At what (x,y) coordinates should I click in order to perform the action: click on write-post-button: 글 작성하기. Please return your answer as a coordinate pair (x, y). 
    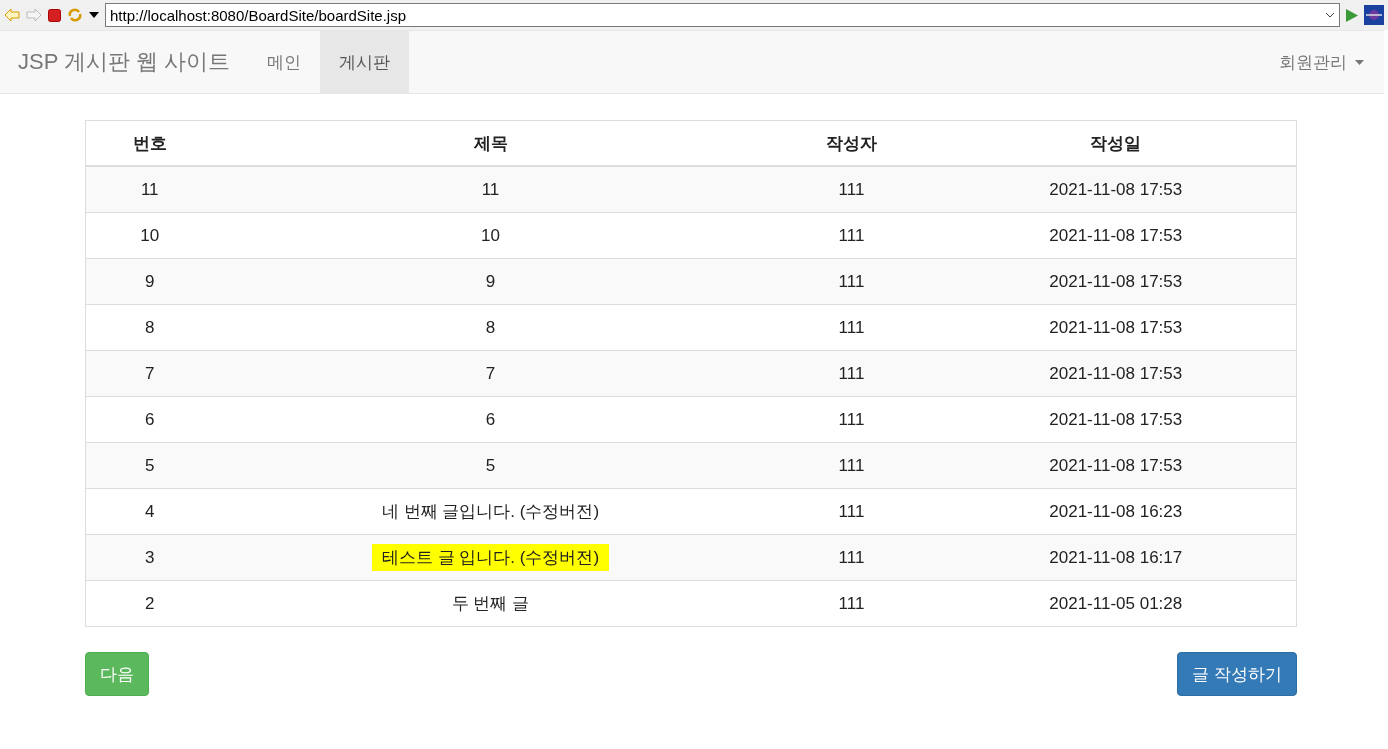
    Looking at the image, I should click on (1237, 674).